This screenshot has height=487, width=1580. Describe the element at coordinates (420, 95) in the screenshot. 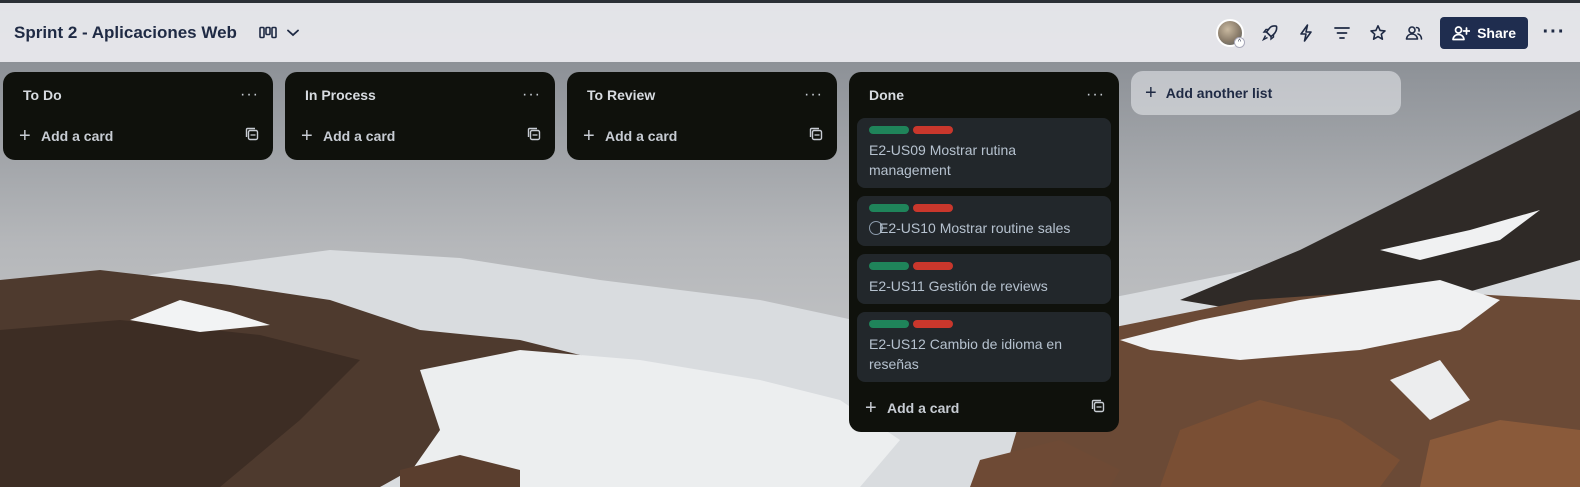

I see `list-header: In Process ···` at that location.